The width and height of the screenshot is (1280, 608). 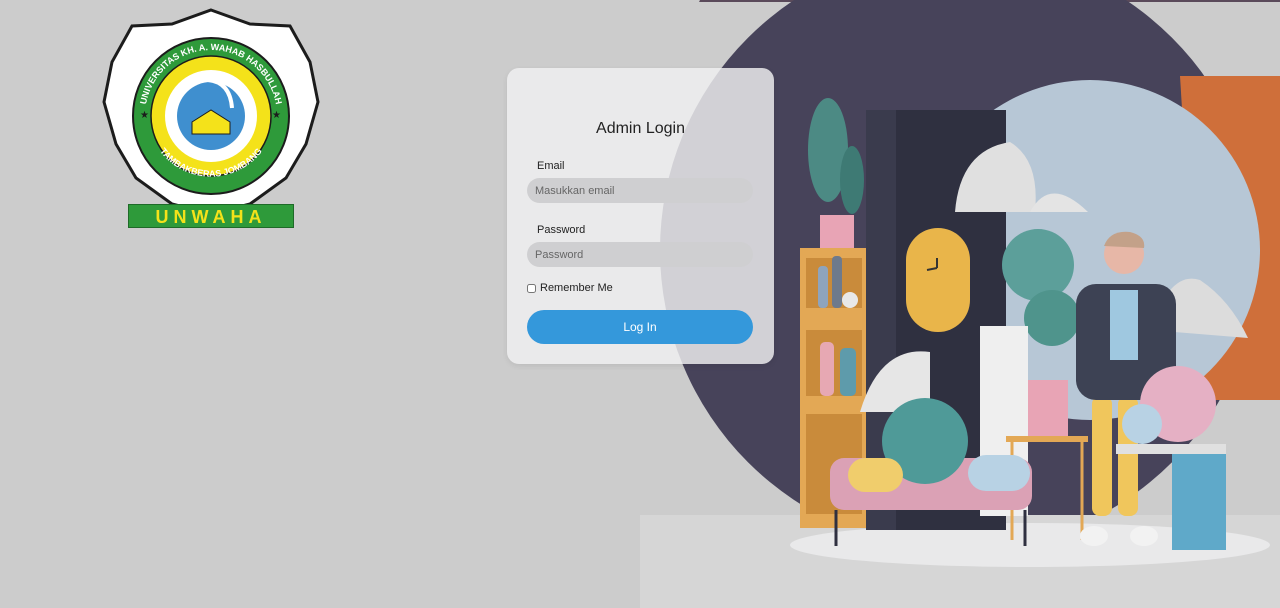 I want to click on remember-me-label: Remember Me, so click(x=576, y=288).